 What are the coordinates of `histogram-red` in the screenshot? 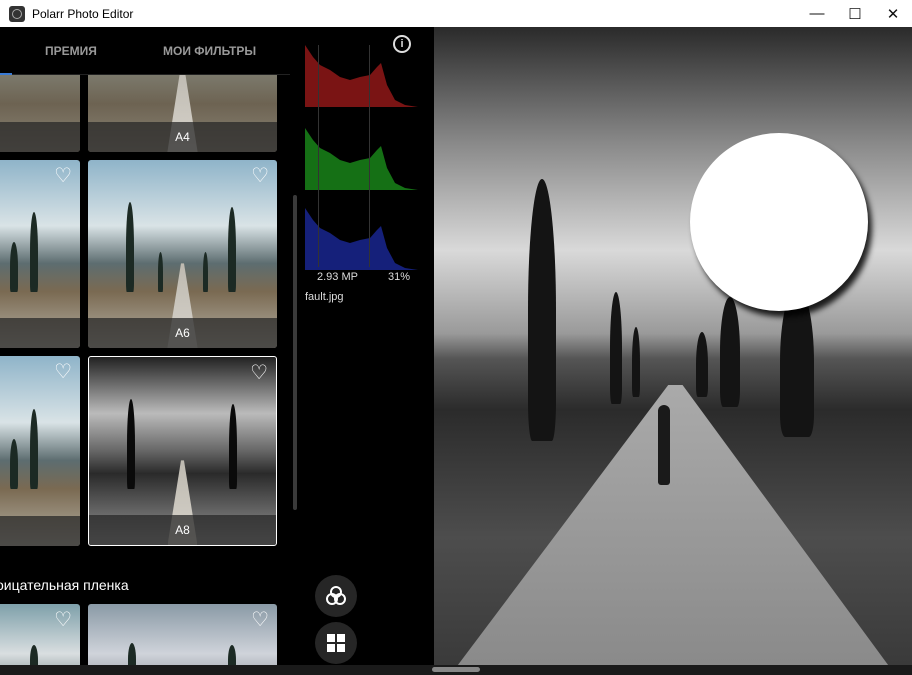 It's located at (361, 76).